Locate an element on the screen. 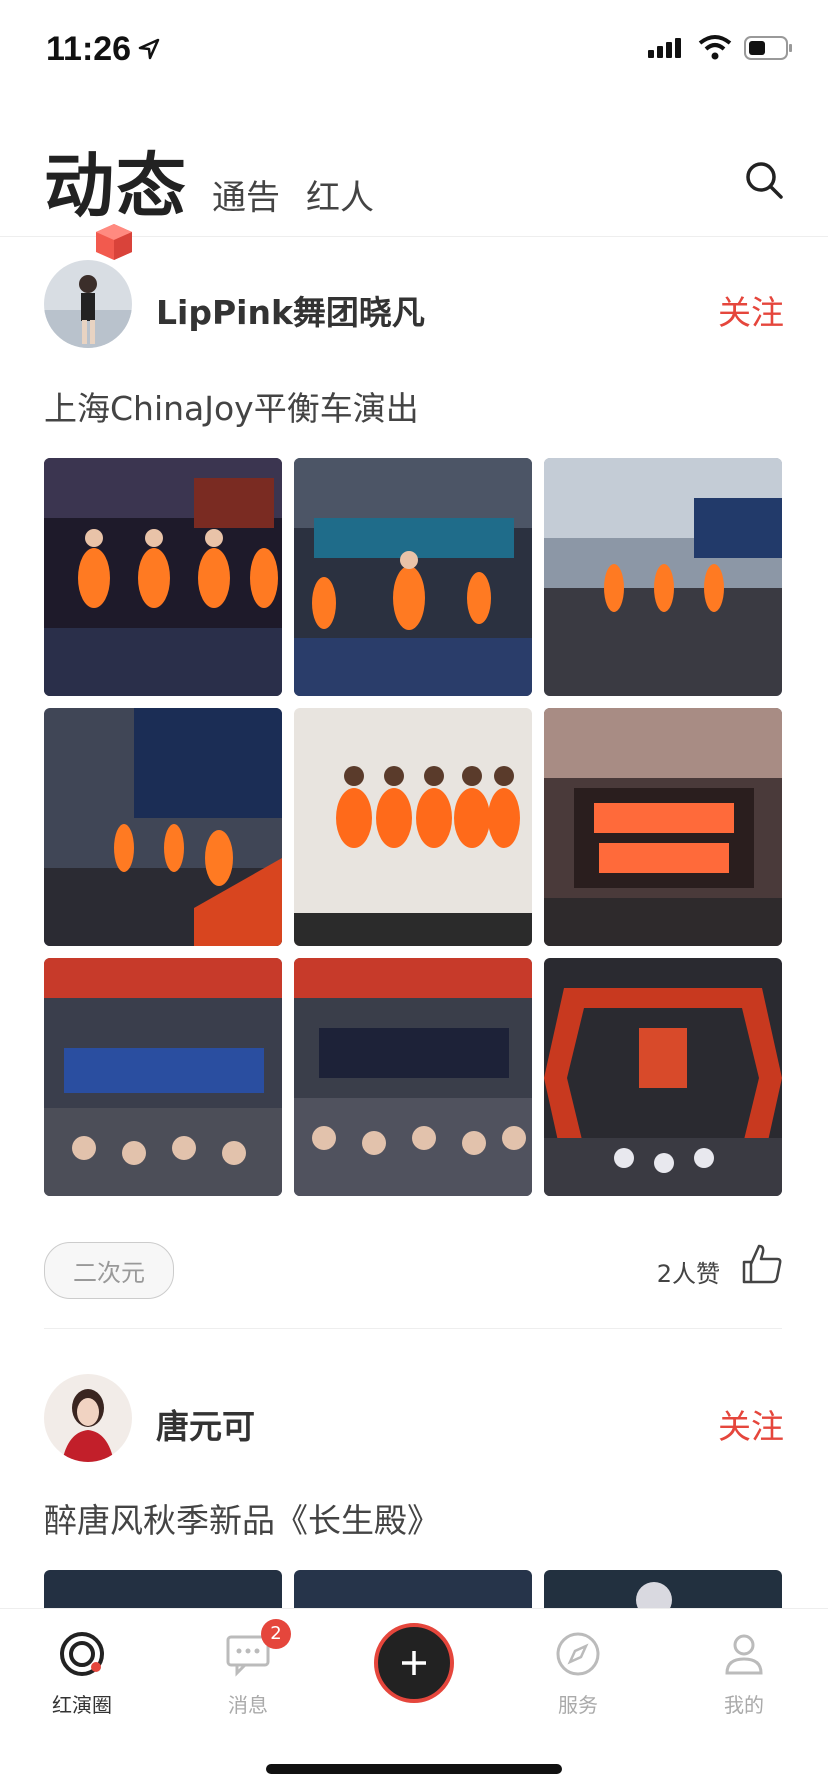 This screenshot has height=1792, width=828. author-name: 唐元可 is located at coordinates (205, 1424).